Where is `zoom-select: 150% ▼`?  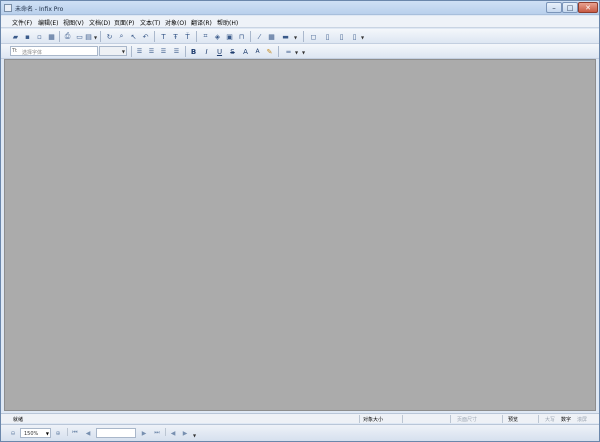
zoom-select: 150% ▼ is located at coordinates (35, 433).